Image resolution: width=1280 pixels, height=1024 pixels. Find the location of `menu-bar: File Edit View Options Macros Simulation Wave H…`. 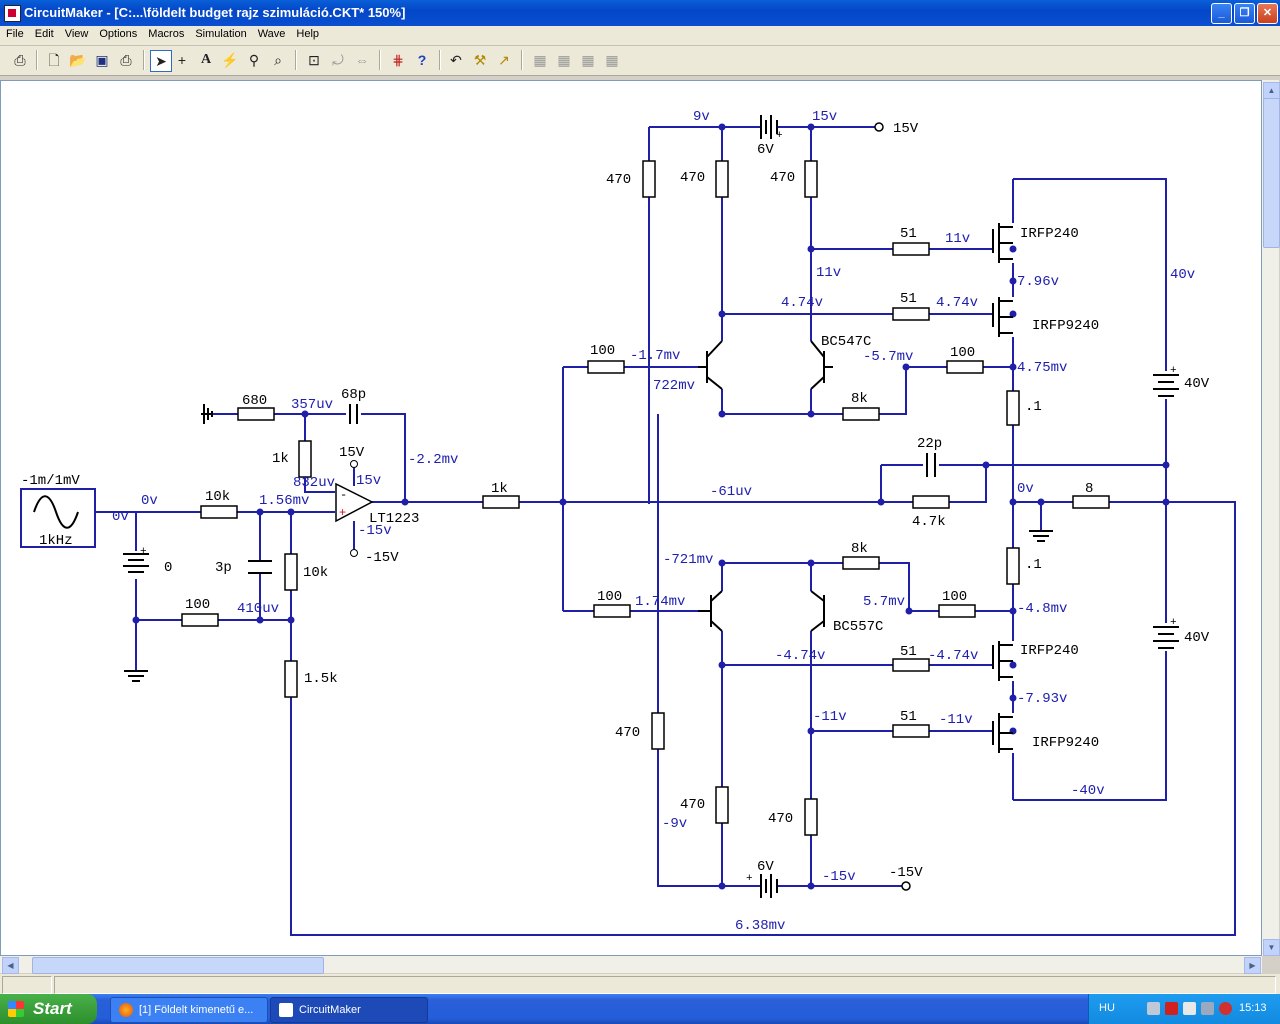

menu-bar: File Edit View Options Macros Simulation Wave H… is located at coordinates (640, 36).